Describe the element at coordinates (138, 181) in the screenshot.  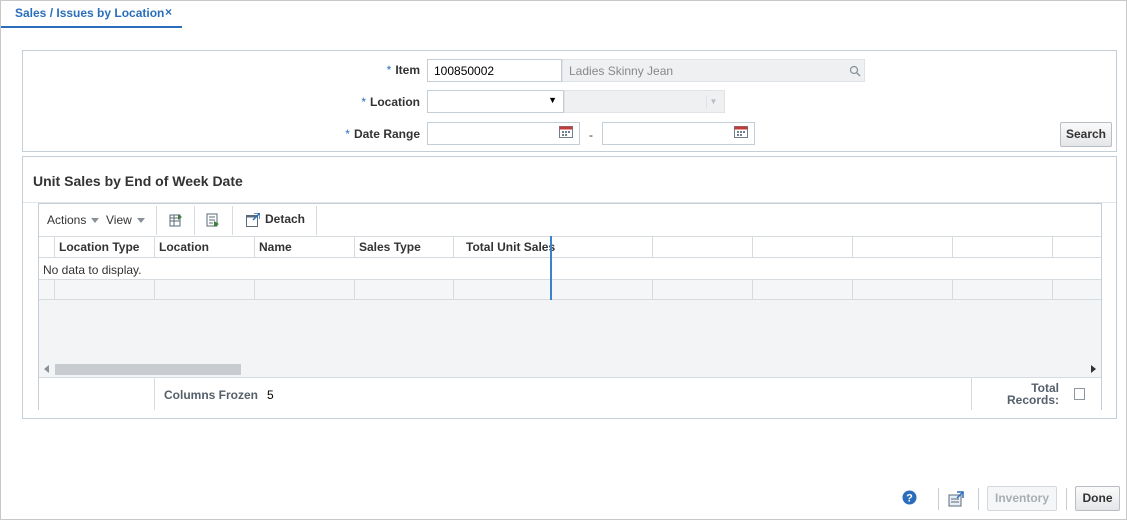
I see `results-title: Unit Sales by End of Week Date` at that location.